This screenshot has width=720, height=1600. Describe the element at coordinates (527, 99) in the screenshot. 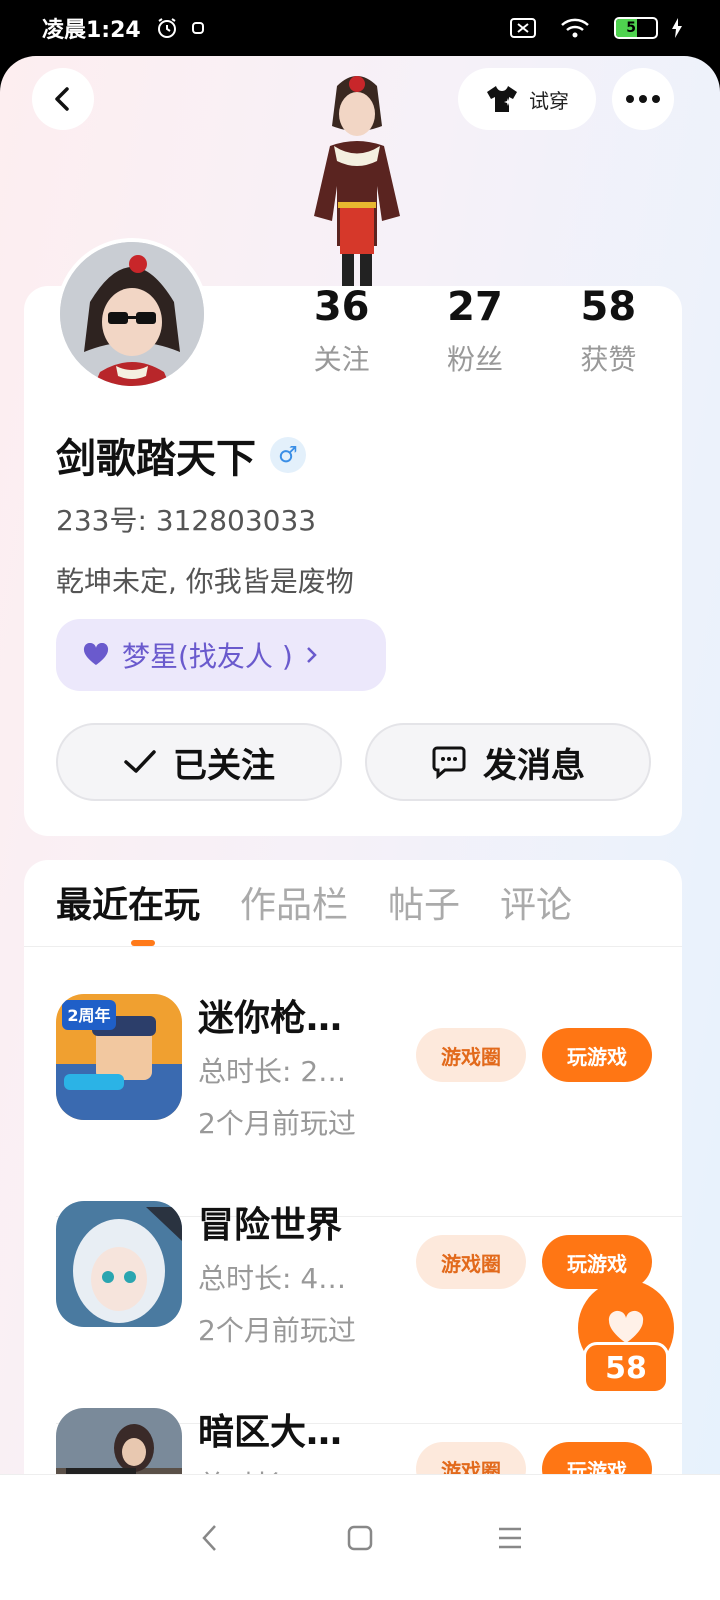

I see `try-on-button: 试穿` at that location.